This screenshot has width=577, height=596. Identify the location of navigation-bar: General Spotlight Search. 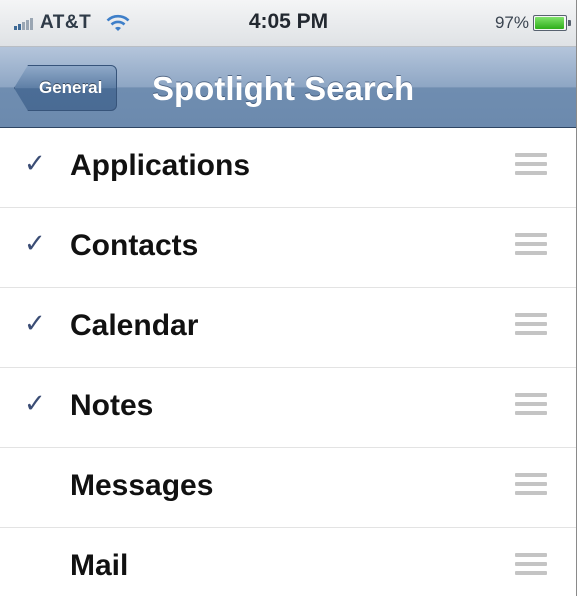
(288, 87).